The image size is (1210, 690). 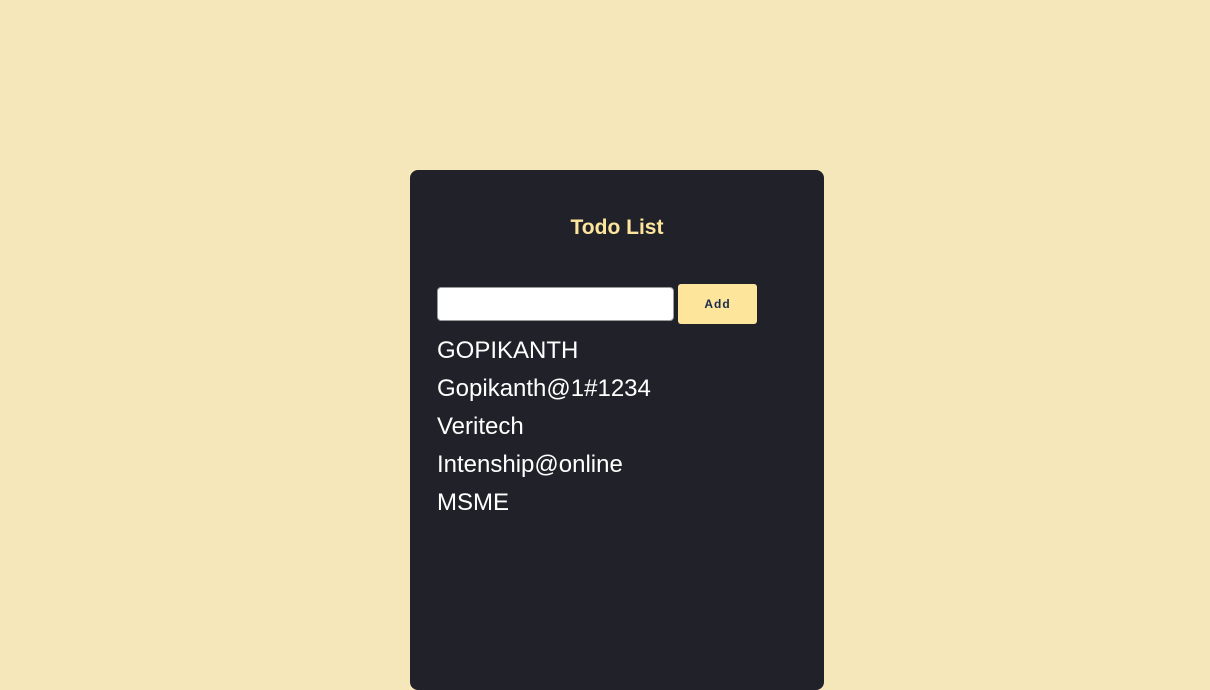 I want to click on page-title: Todo List, so click(x=617, y=227).